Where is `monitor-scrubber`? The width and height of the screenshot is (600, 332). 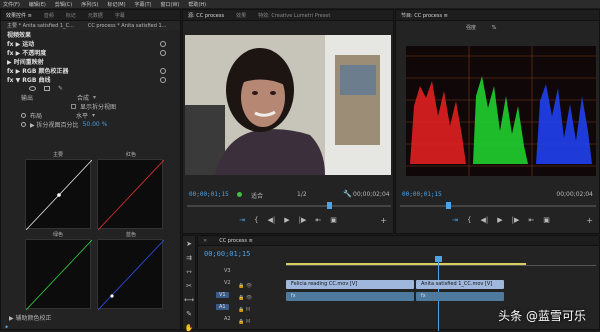
monitor-scrubber is located at coordinates (289, 205).